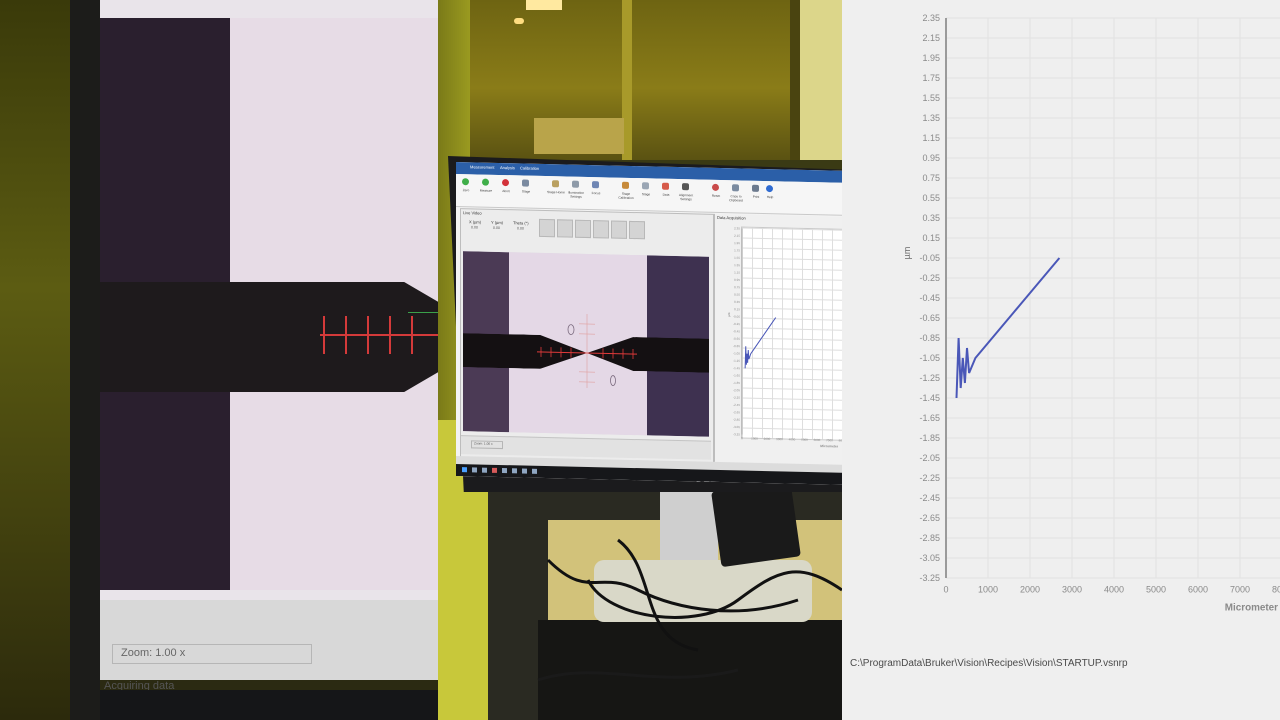 This screenshot has height=720, width=1280. What do you see at coordinates (555, 184) in the screenshot?
I see `stage-home-icon` at bounding box center [555, 184].